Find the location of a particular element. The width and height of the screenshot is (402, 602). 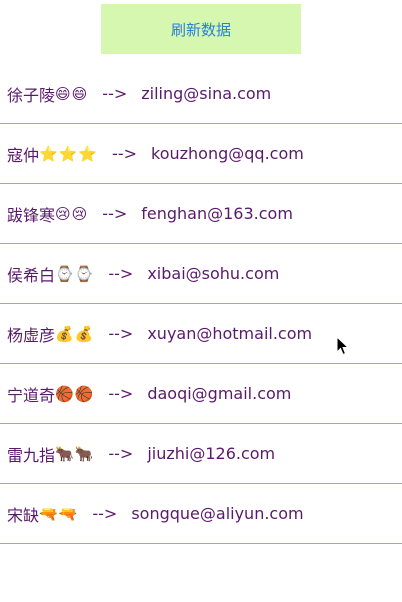

ox-emoji-icon: 🐂🐂 is located at coordinates (75, 453).